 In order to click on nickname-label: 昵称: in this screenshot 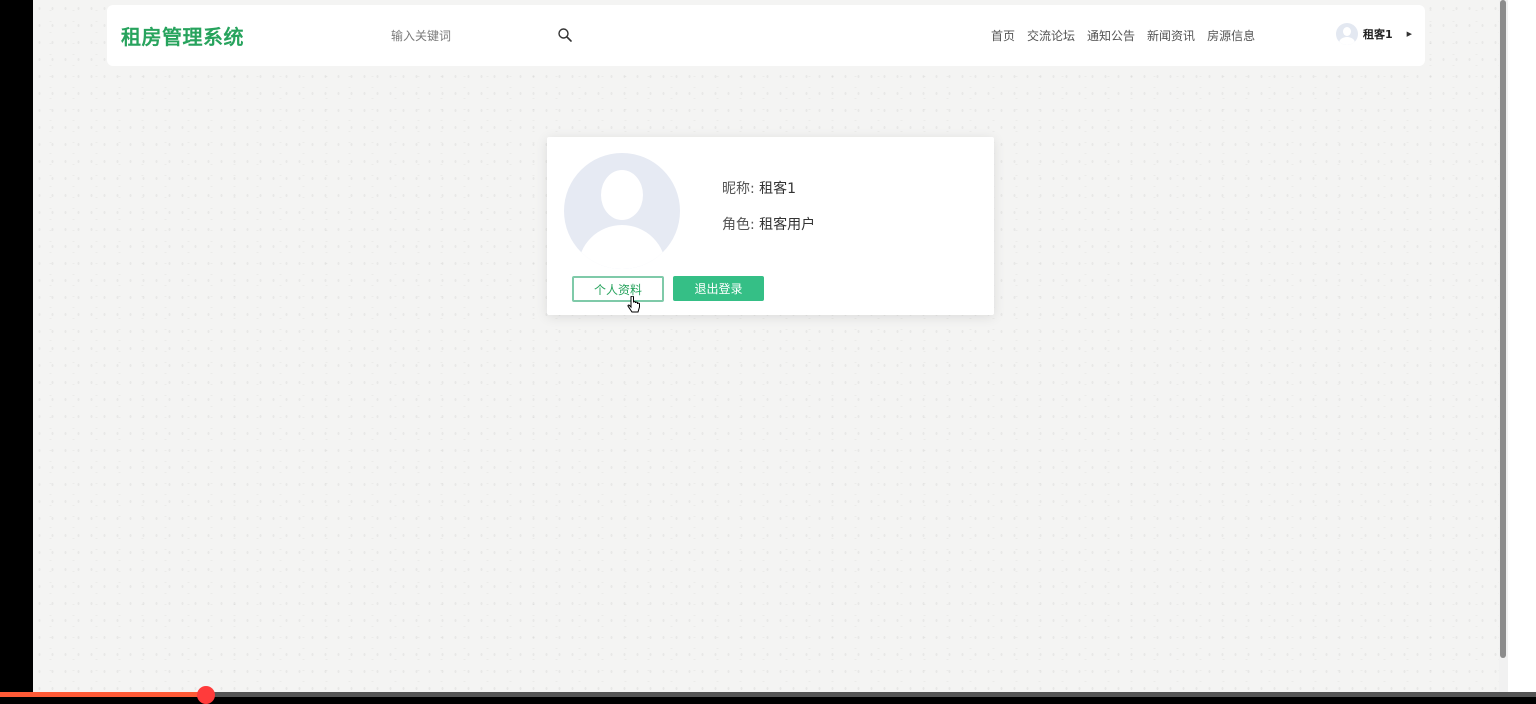, I will do `click(738, 189)`.